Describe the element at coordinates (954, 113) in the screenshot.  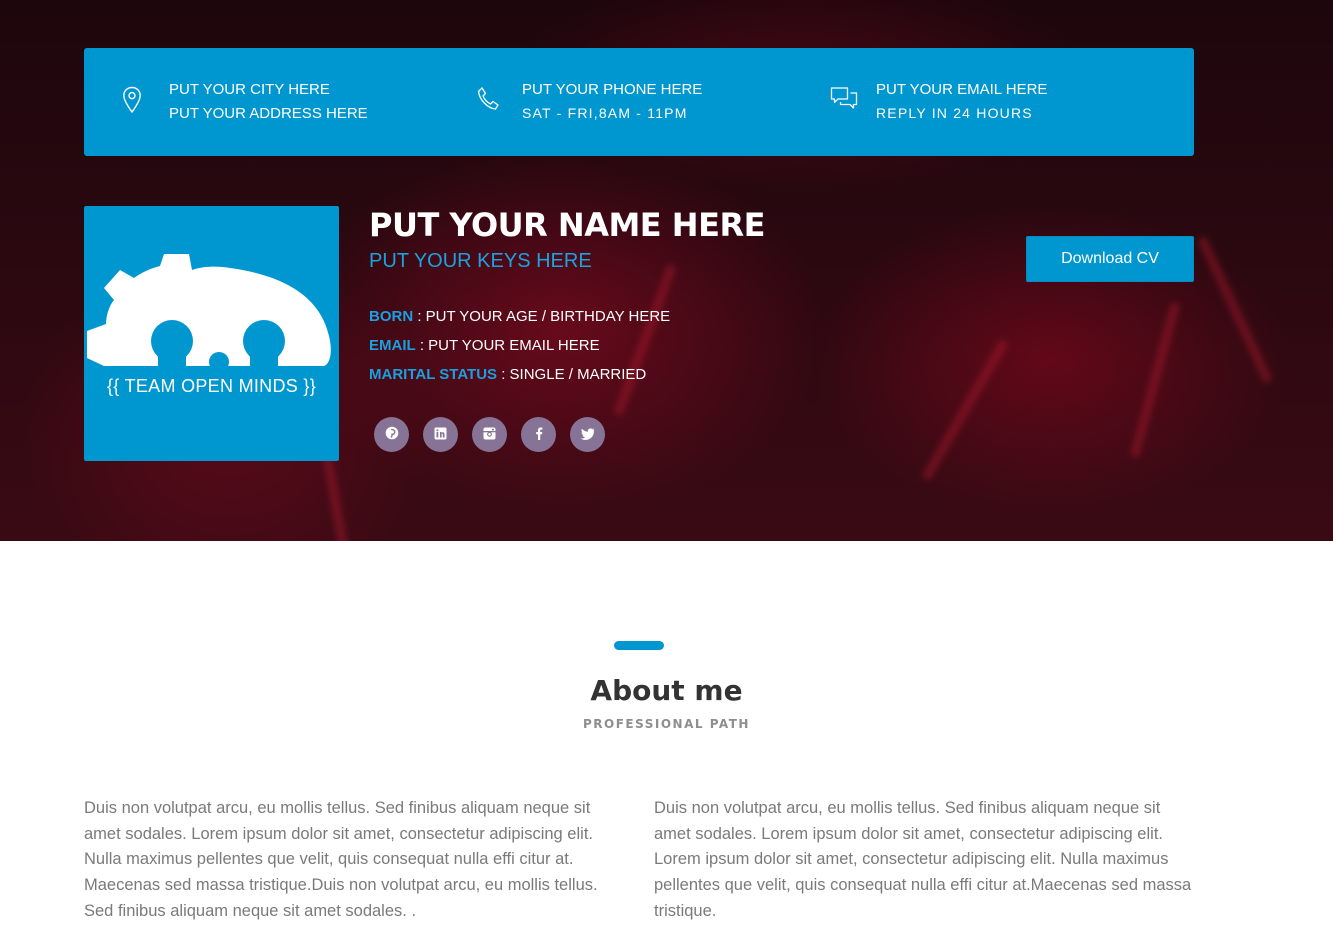
I see `contact-reply-time: REPLY IN 24 HOURS` at that location.